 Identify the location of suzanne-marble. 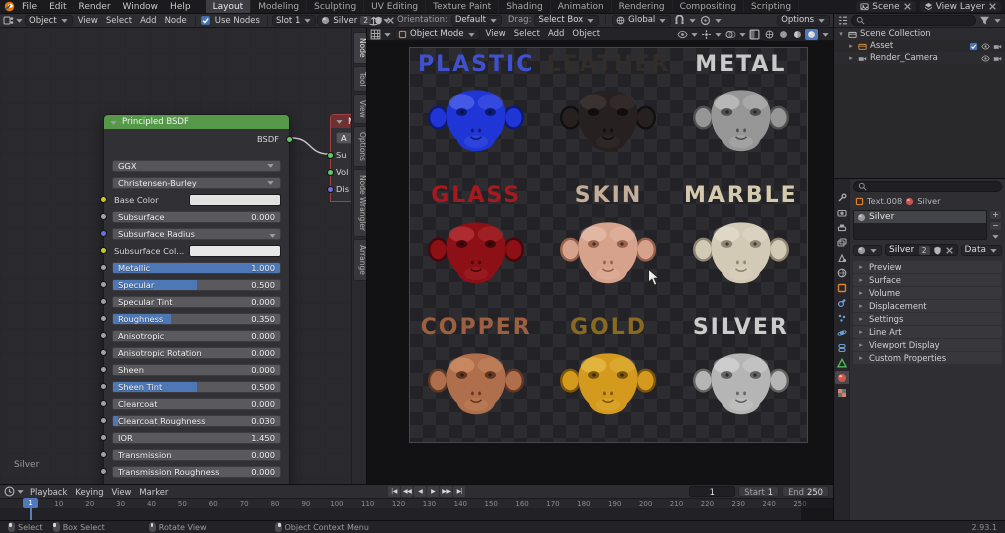
(740, 252).